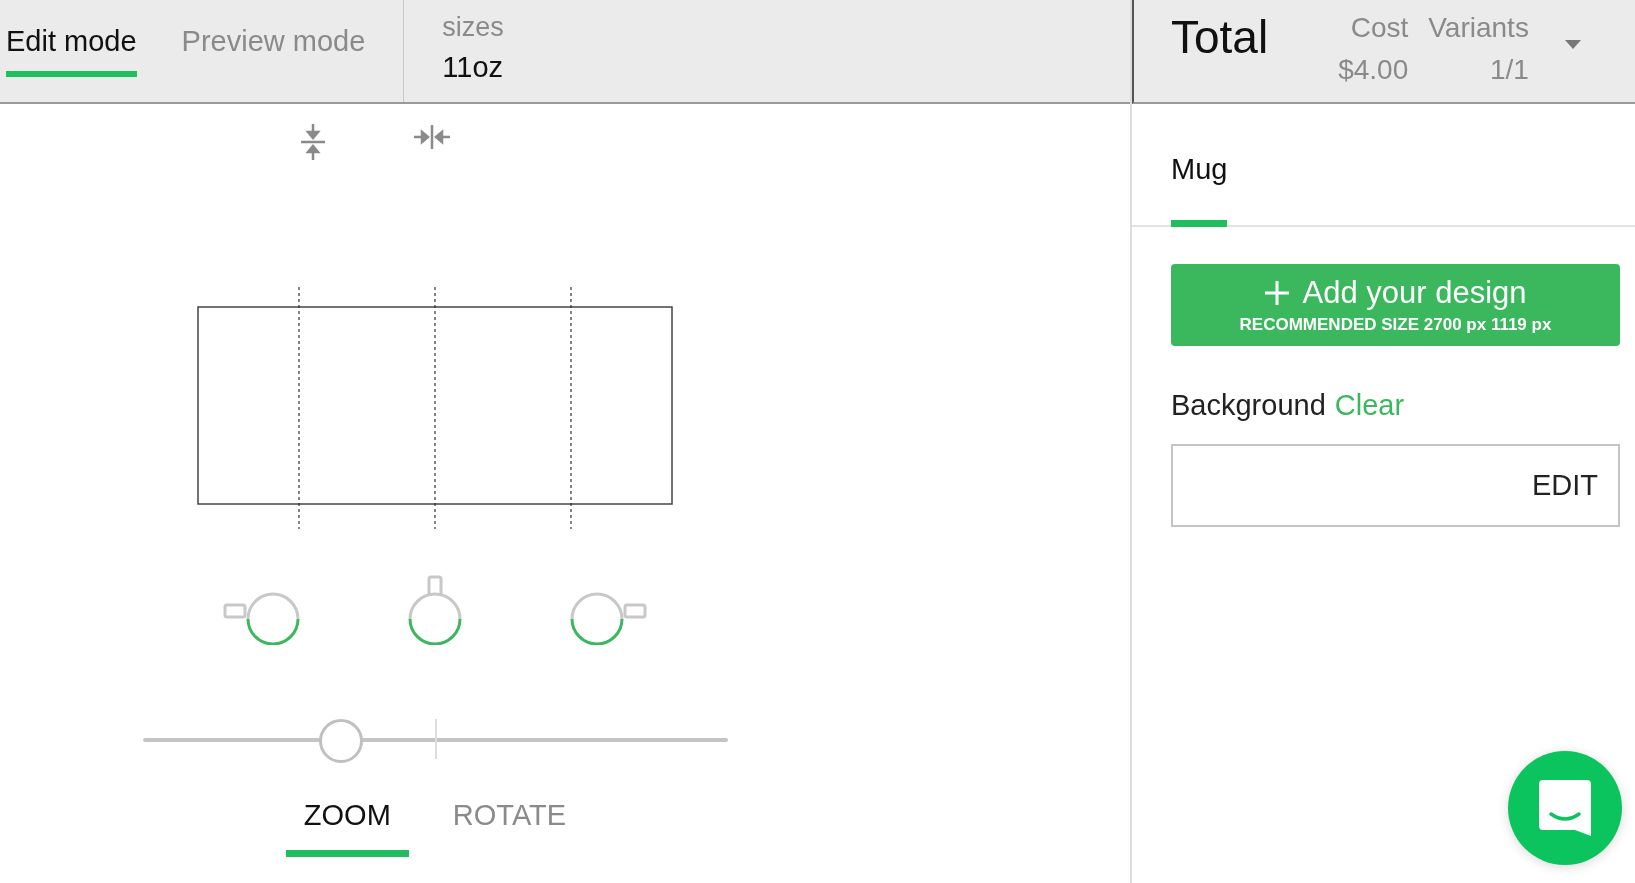 The height and width of the screenshot is (883, 1635). I want to click on plus-icon, so click(1277, 293).